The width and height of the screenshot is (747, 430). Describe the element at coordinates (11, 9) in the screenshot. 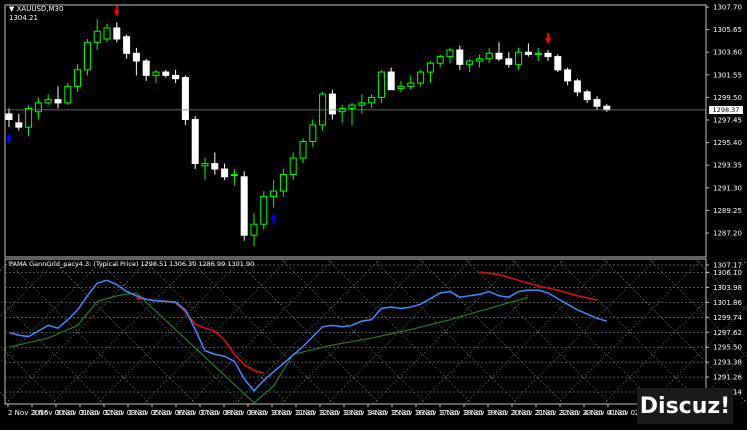

I see `dropdown-triangle-icon: ▼` at that location.